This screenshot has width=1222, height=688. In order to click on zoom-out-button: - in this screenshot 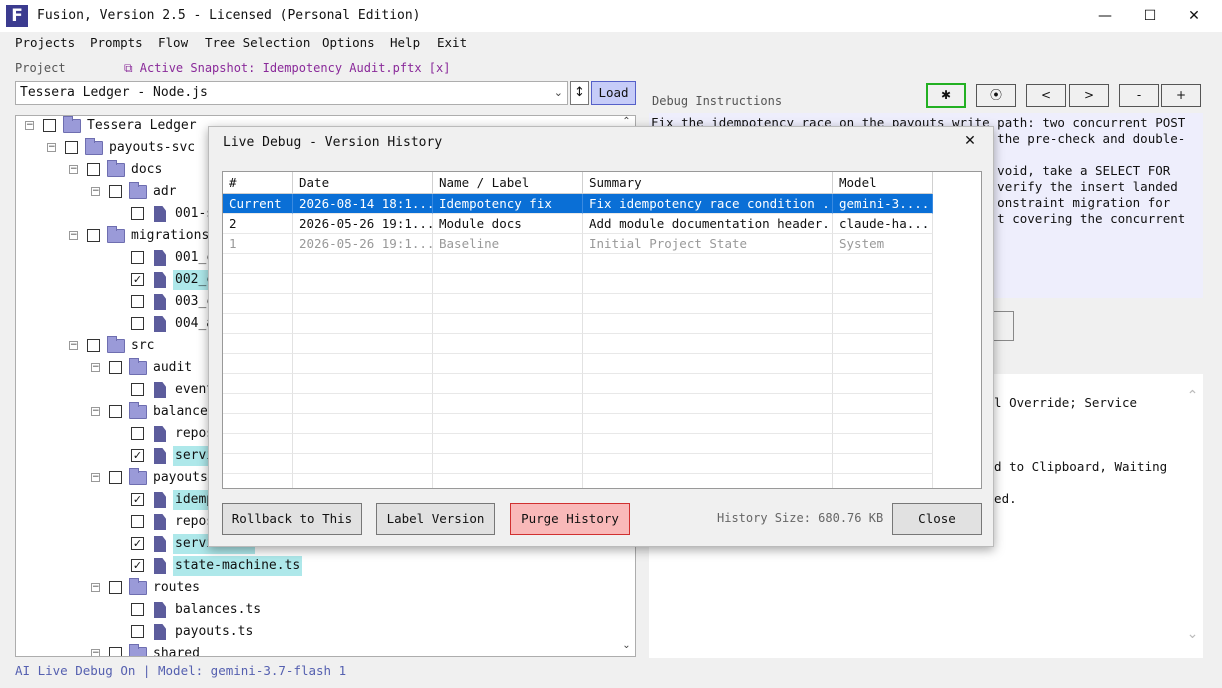, I will do `click(1139, 95)`.